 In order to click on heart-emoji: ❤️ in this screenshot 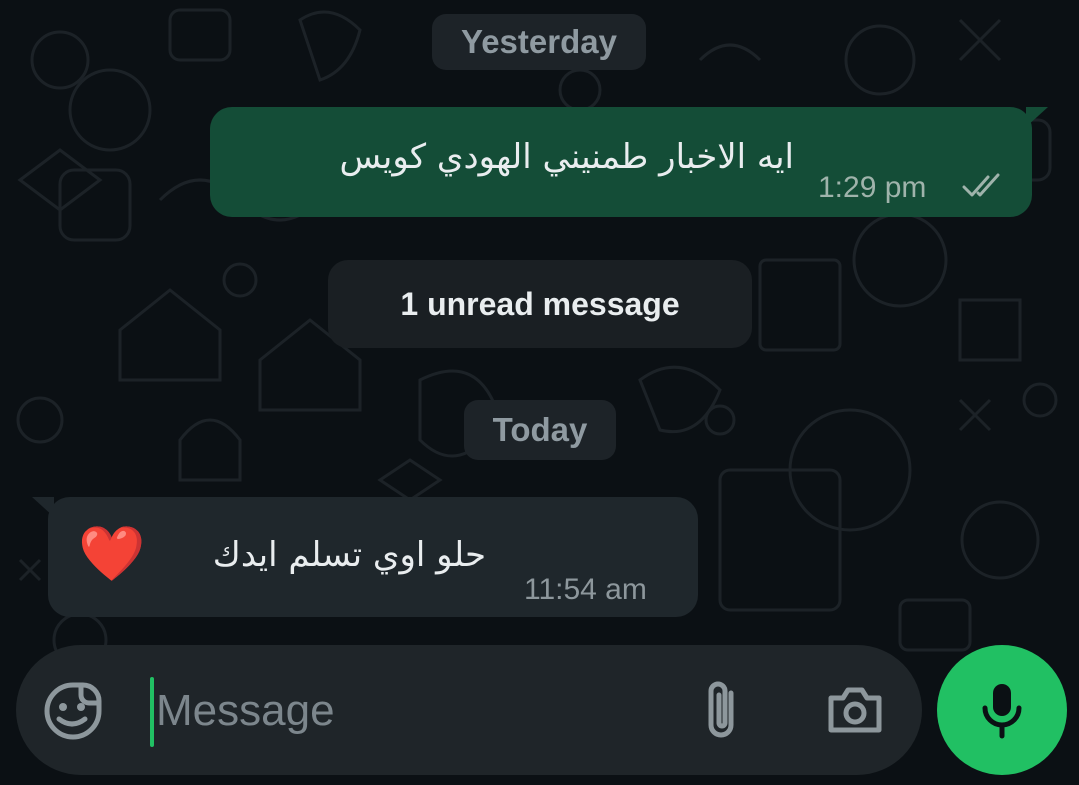, I will do `click(112, 553)`.